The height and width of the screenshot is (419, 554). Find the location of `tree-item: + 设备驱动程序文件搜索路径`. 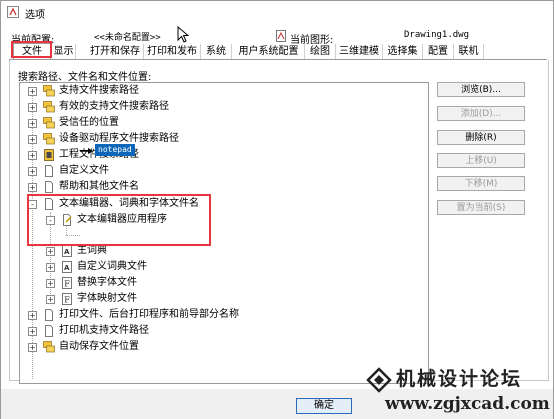

tree-item: + 设备驱动程序文件搜索路径 is located at coordinates (220, 139).